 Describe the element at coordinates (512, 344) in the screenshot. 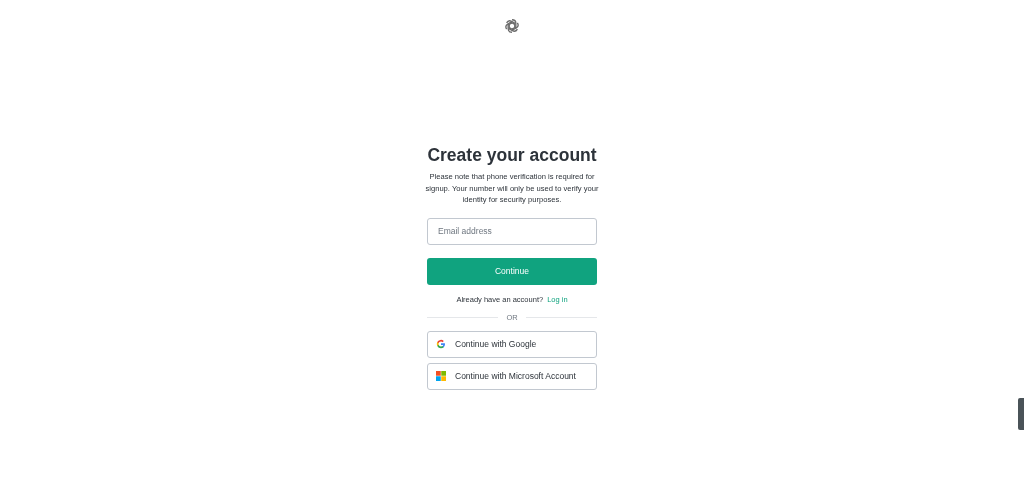

I see `social-login-button: Continue with Google` at that location.